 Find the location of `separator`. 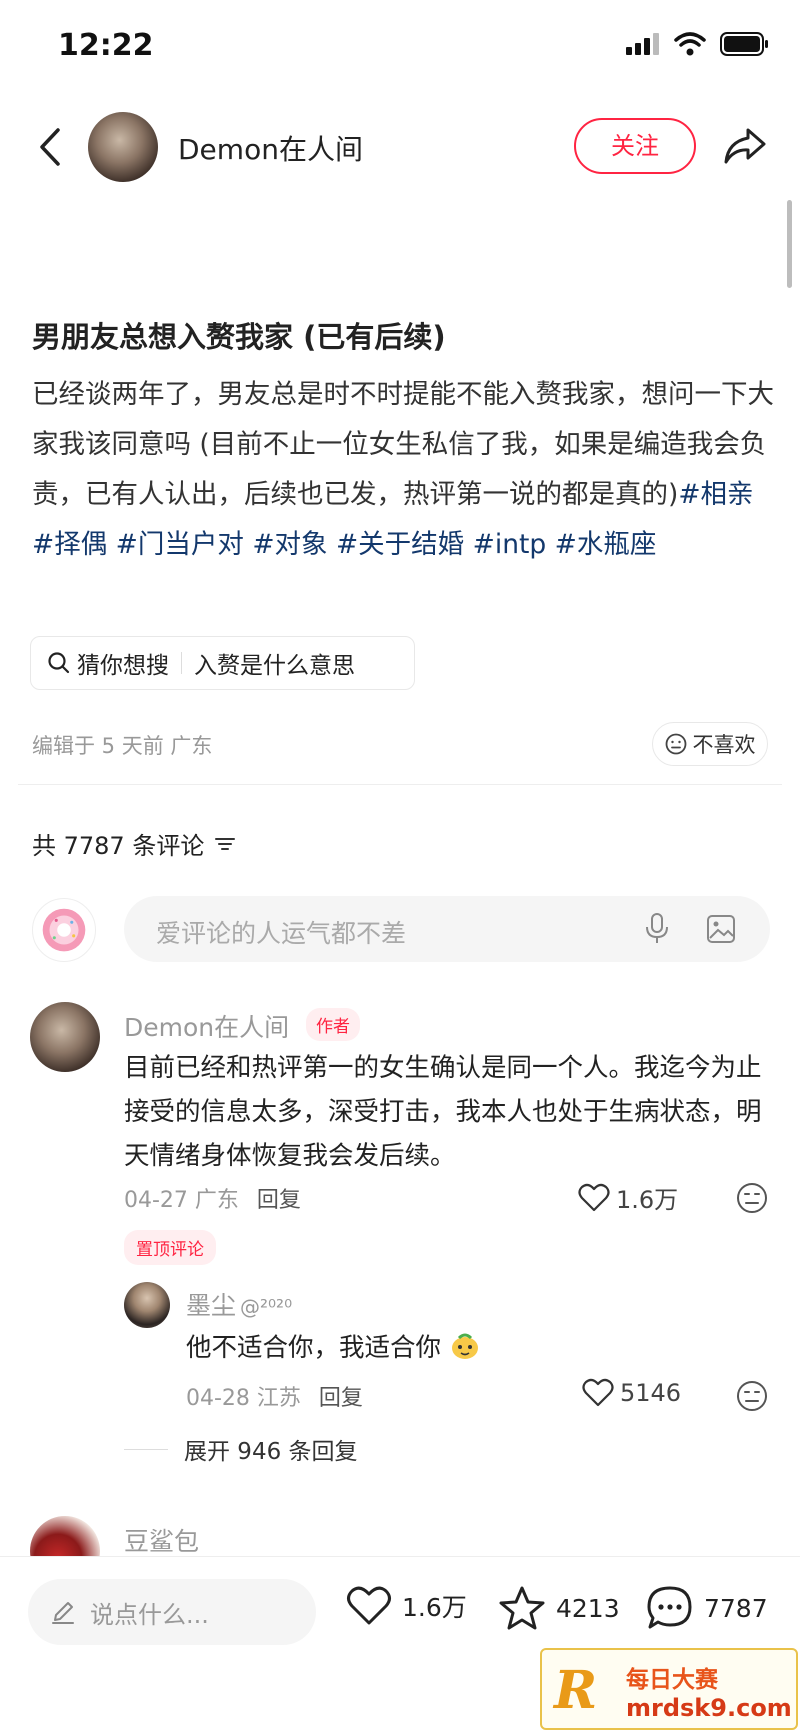

separator is located at coordinates (181, 663).